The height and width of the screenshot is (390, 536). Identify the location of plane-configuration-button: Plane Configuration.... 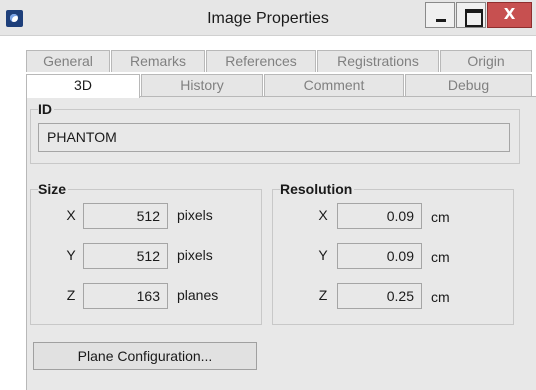
(145, 356).